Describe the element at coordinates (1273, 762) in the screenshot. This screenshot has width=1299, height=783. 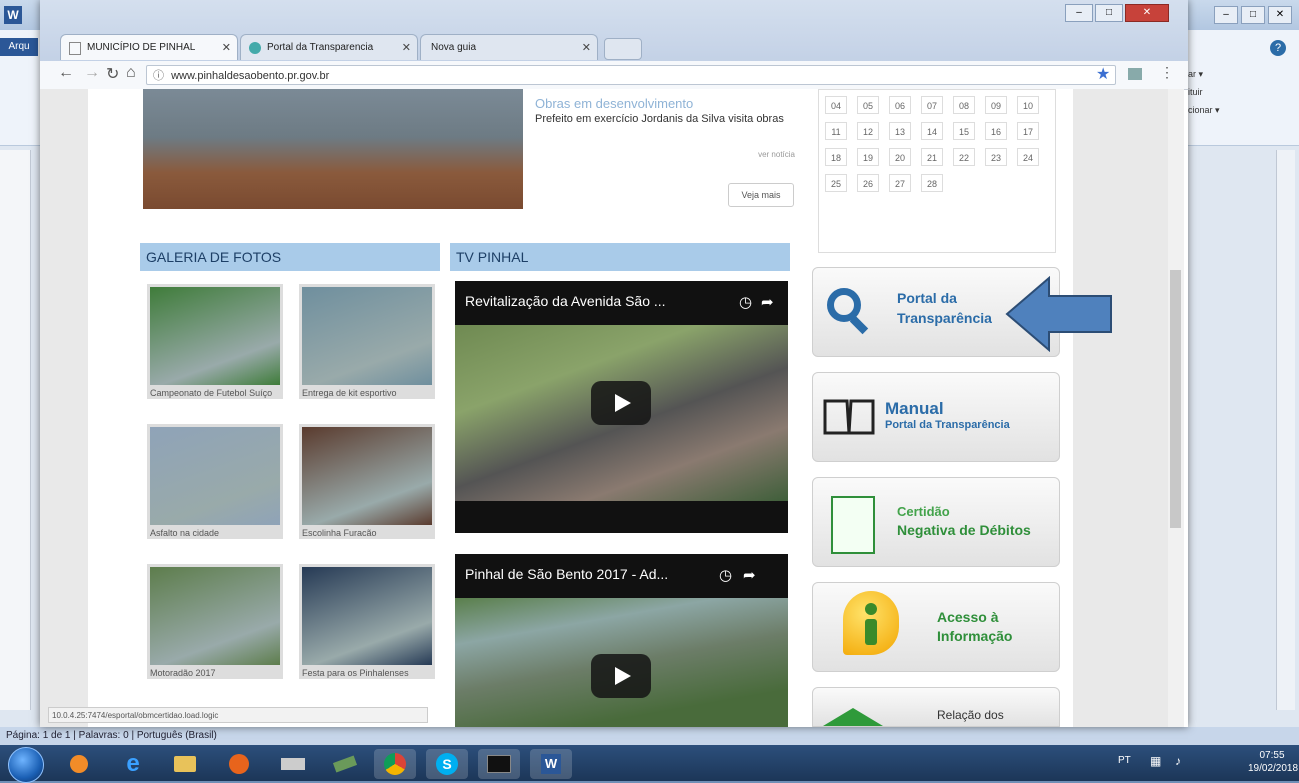
I see `clock: 07:55 19/02/2018` at that location.